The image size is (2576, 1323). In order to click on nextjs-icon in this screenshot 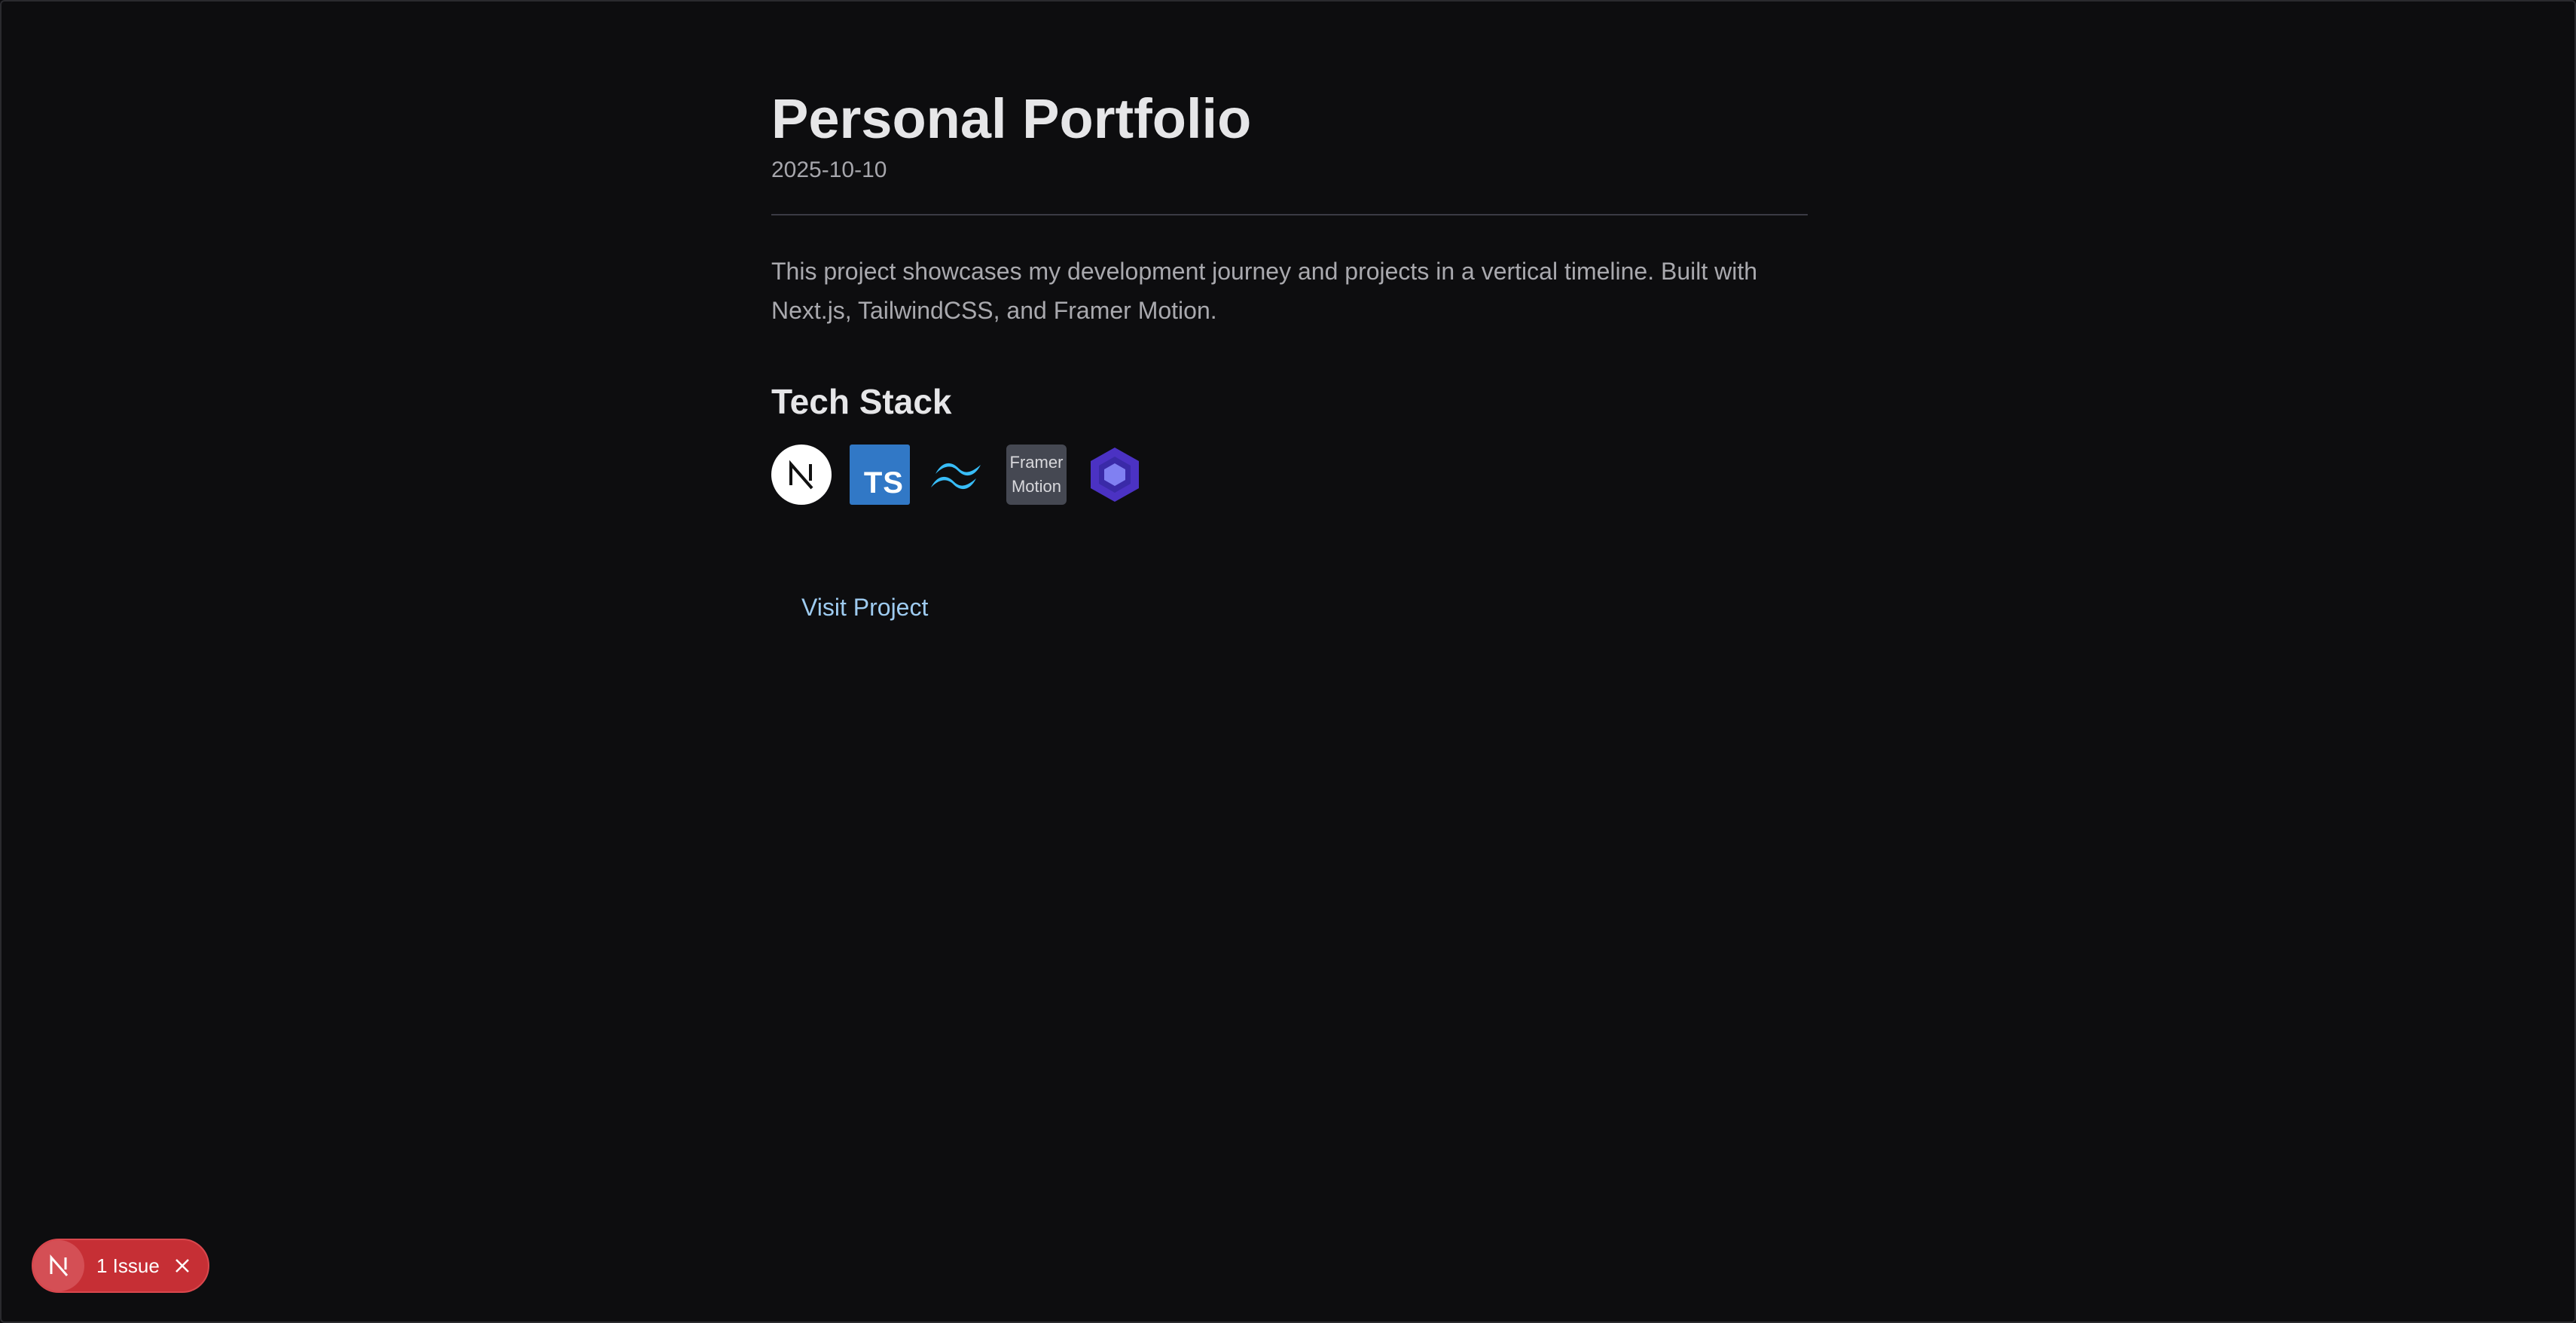, I will do `click(802, 475)`.